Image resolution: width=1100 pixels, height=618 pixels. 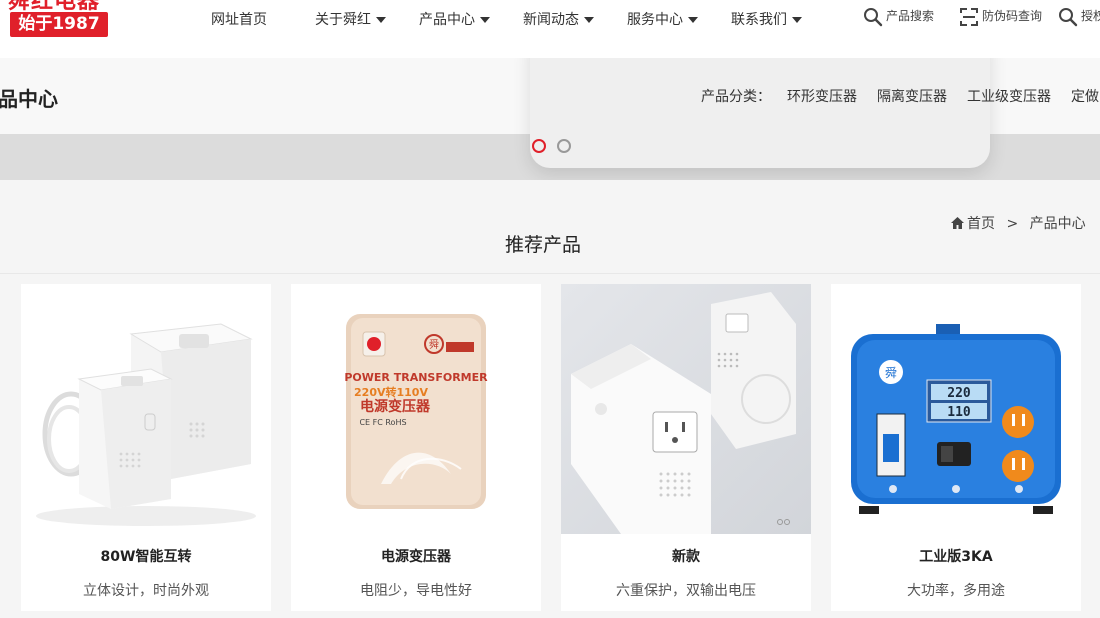 What do you see at coordinates (382, 422) in the screenshot?
I see `transformer-cert-label: CE FC RoHS` at bounding box center [382, 422].